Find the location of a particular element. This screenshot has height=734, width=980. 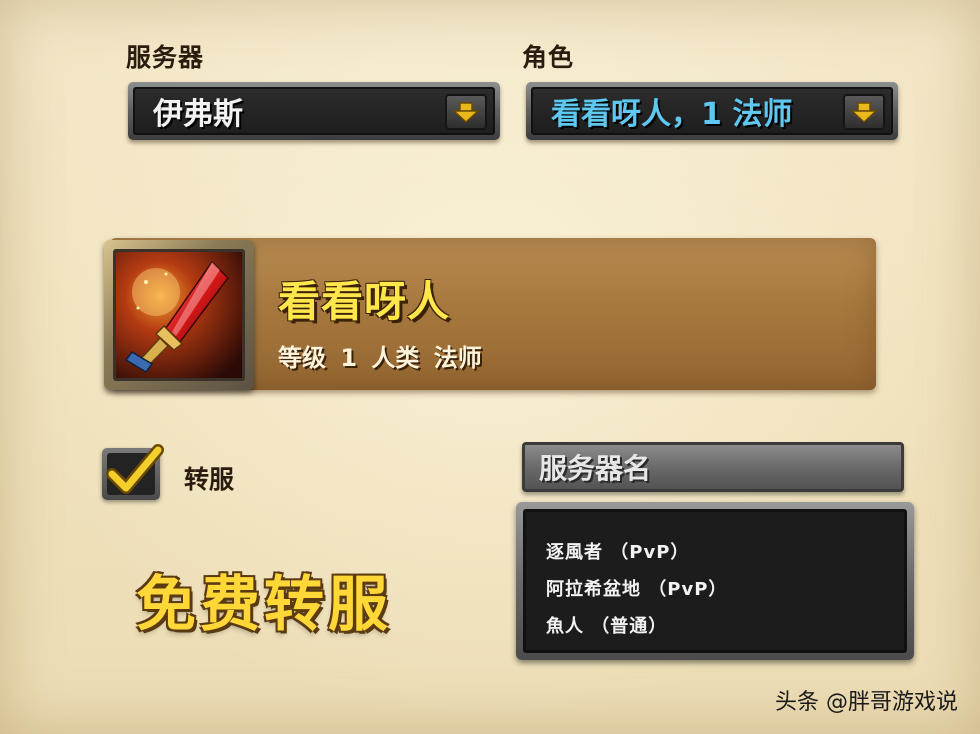

character-label: 角色 is located at coordinates (548, 57).